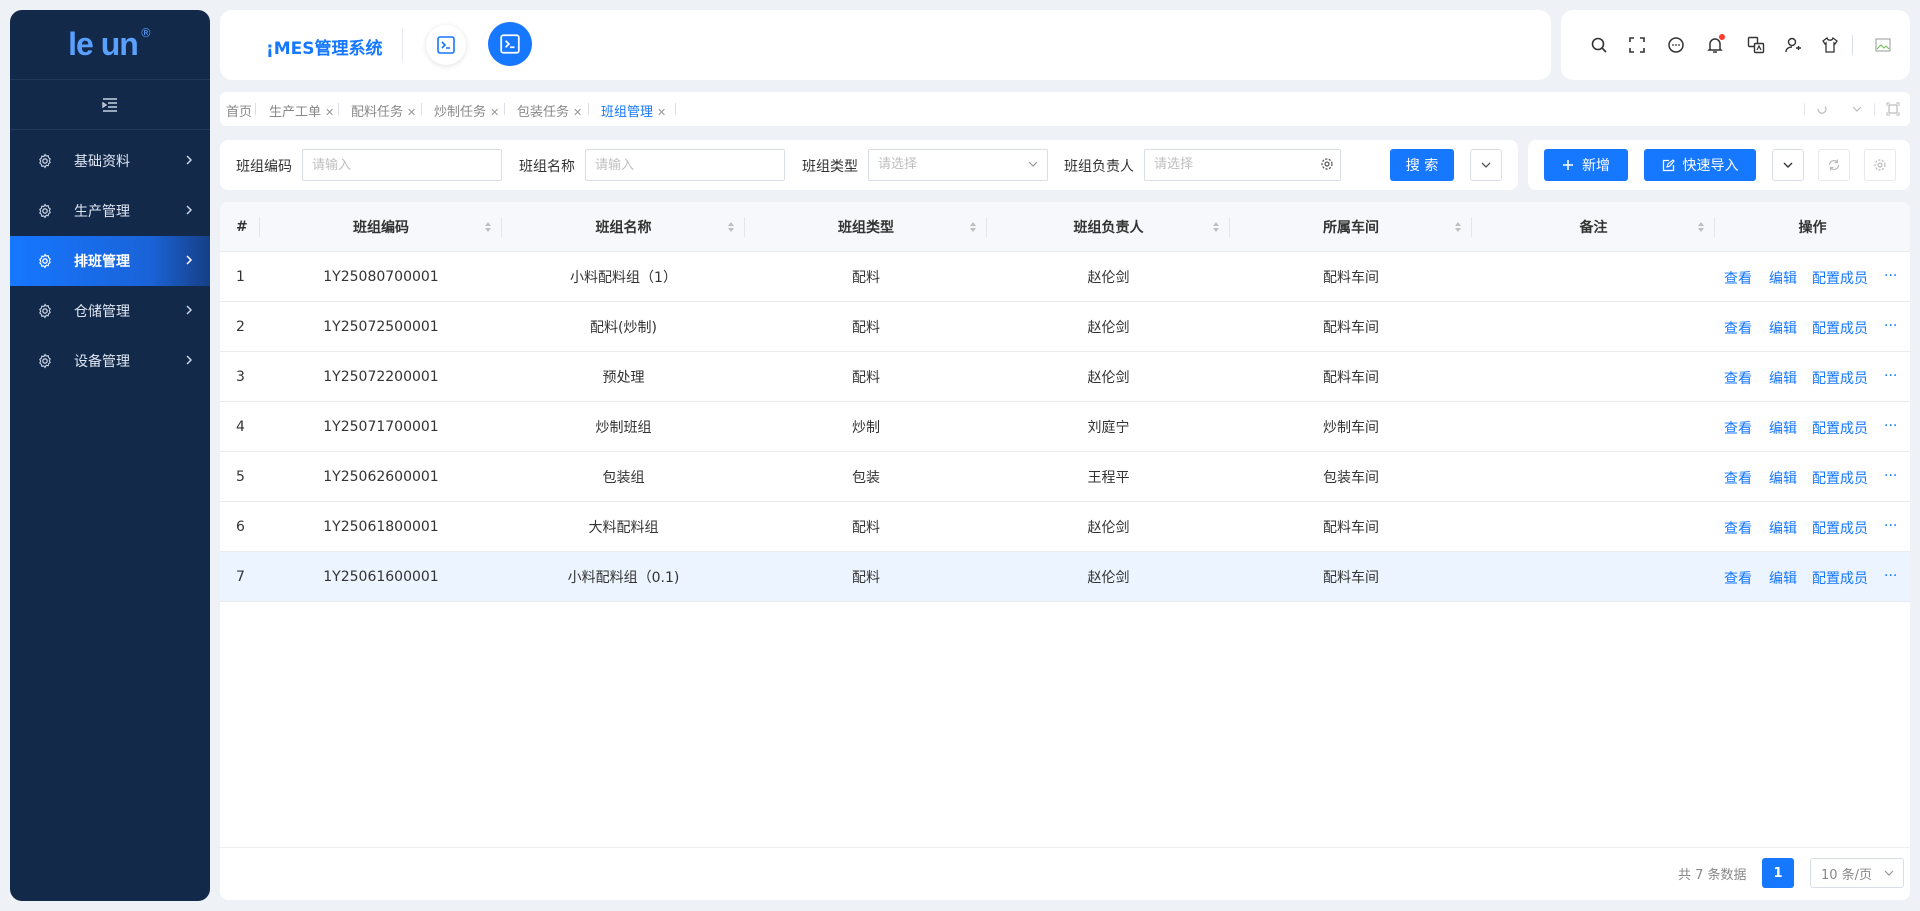 The image size is (1920, 911). What do you see at coordinates (381, 377) in the screenshot?
I see `cell-code: 1Y25072200001` at bounding box center [381, 377].